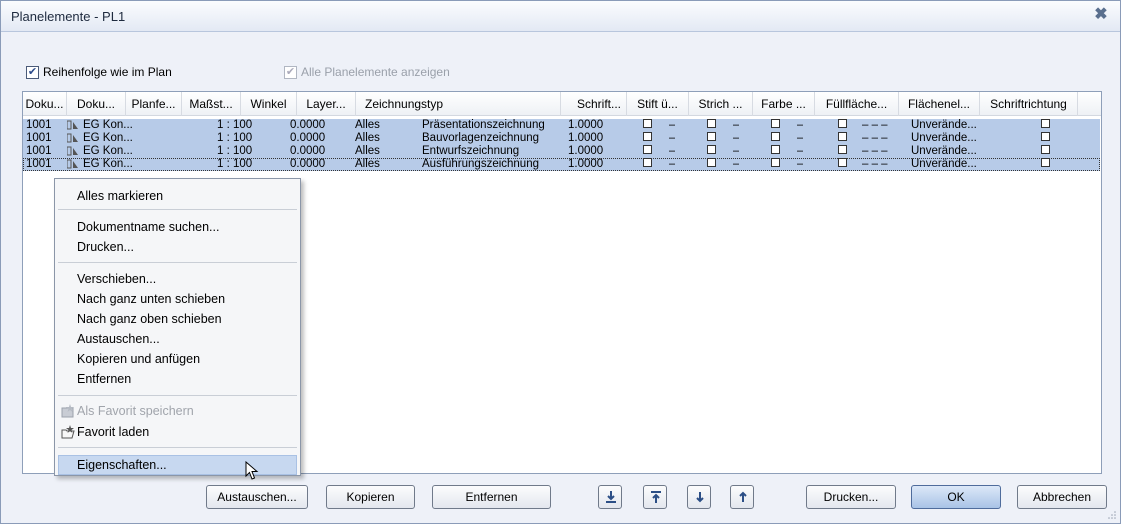  What do you see at coordinates (742, 497) in the screenshot?
I see `move-up-button` at bounding box center [742, 497].